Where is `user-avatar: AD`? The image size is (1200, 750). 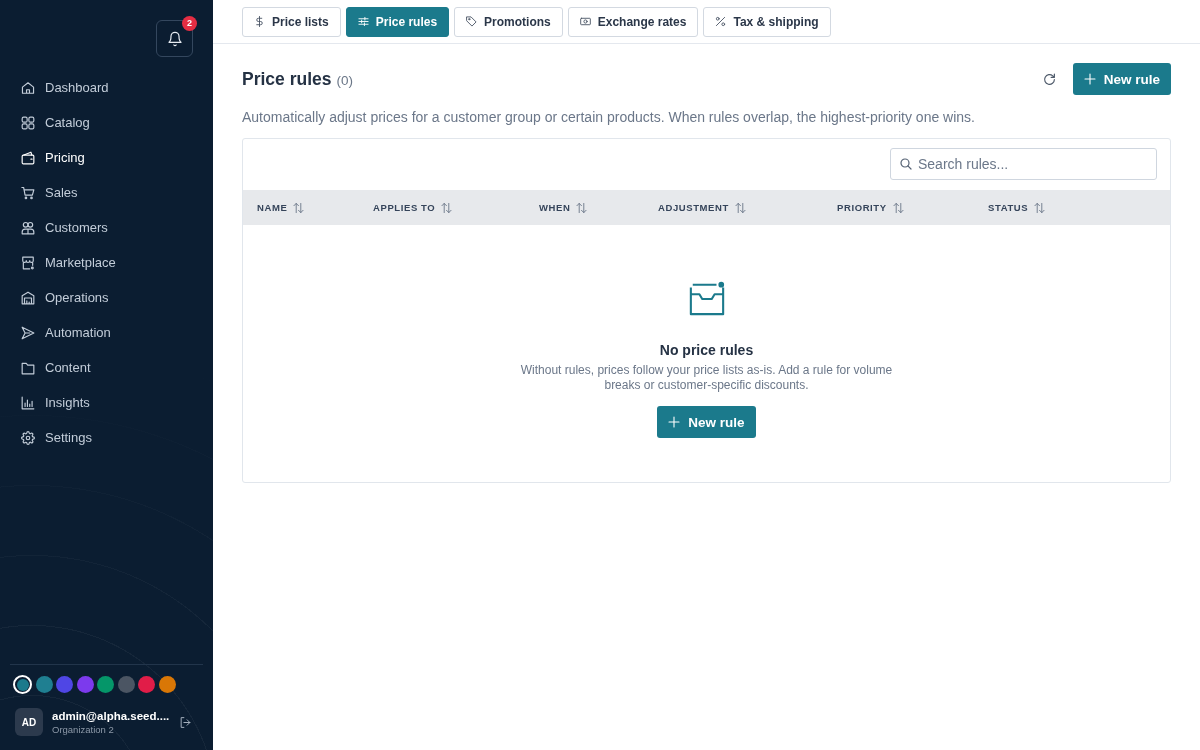 user-avatar: AD is located at coordinates (29, 722).